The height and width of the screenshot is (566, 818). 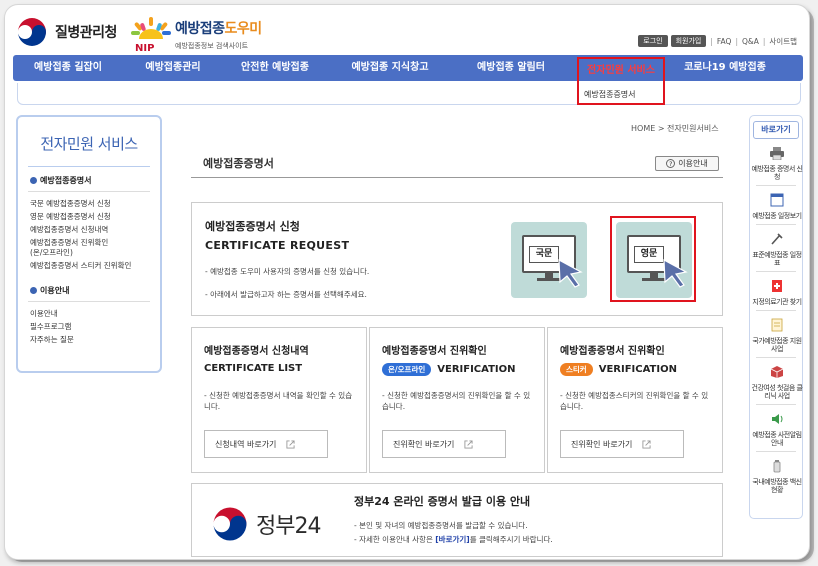 What do you see at coordinates (95, 217) in the screenshot?
I see `side-item-english-request: 영문 예방접종증명서 신청` at bounding box center [95, 217].